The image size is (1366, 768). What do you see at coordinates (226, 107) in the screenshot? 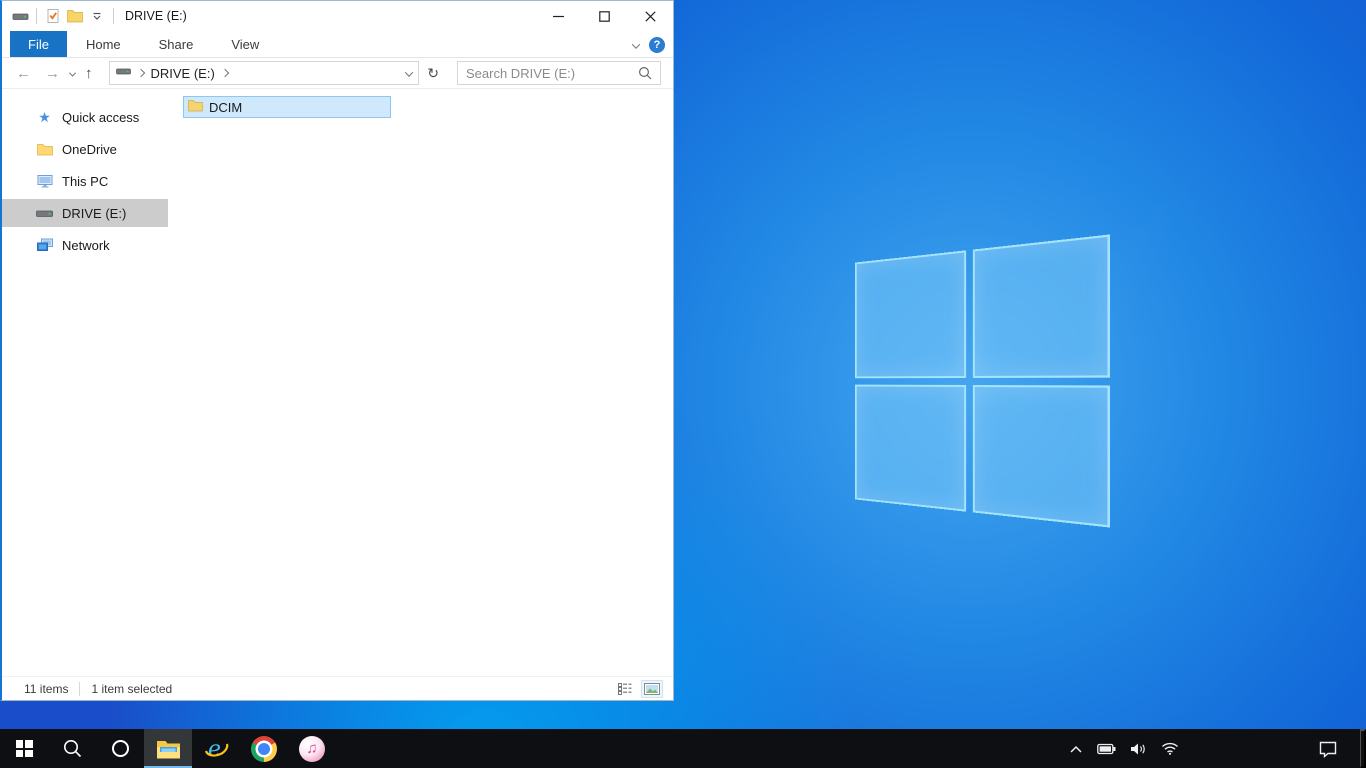
I see `file-name: DCIM` at bounding box center [226, 107].